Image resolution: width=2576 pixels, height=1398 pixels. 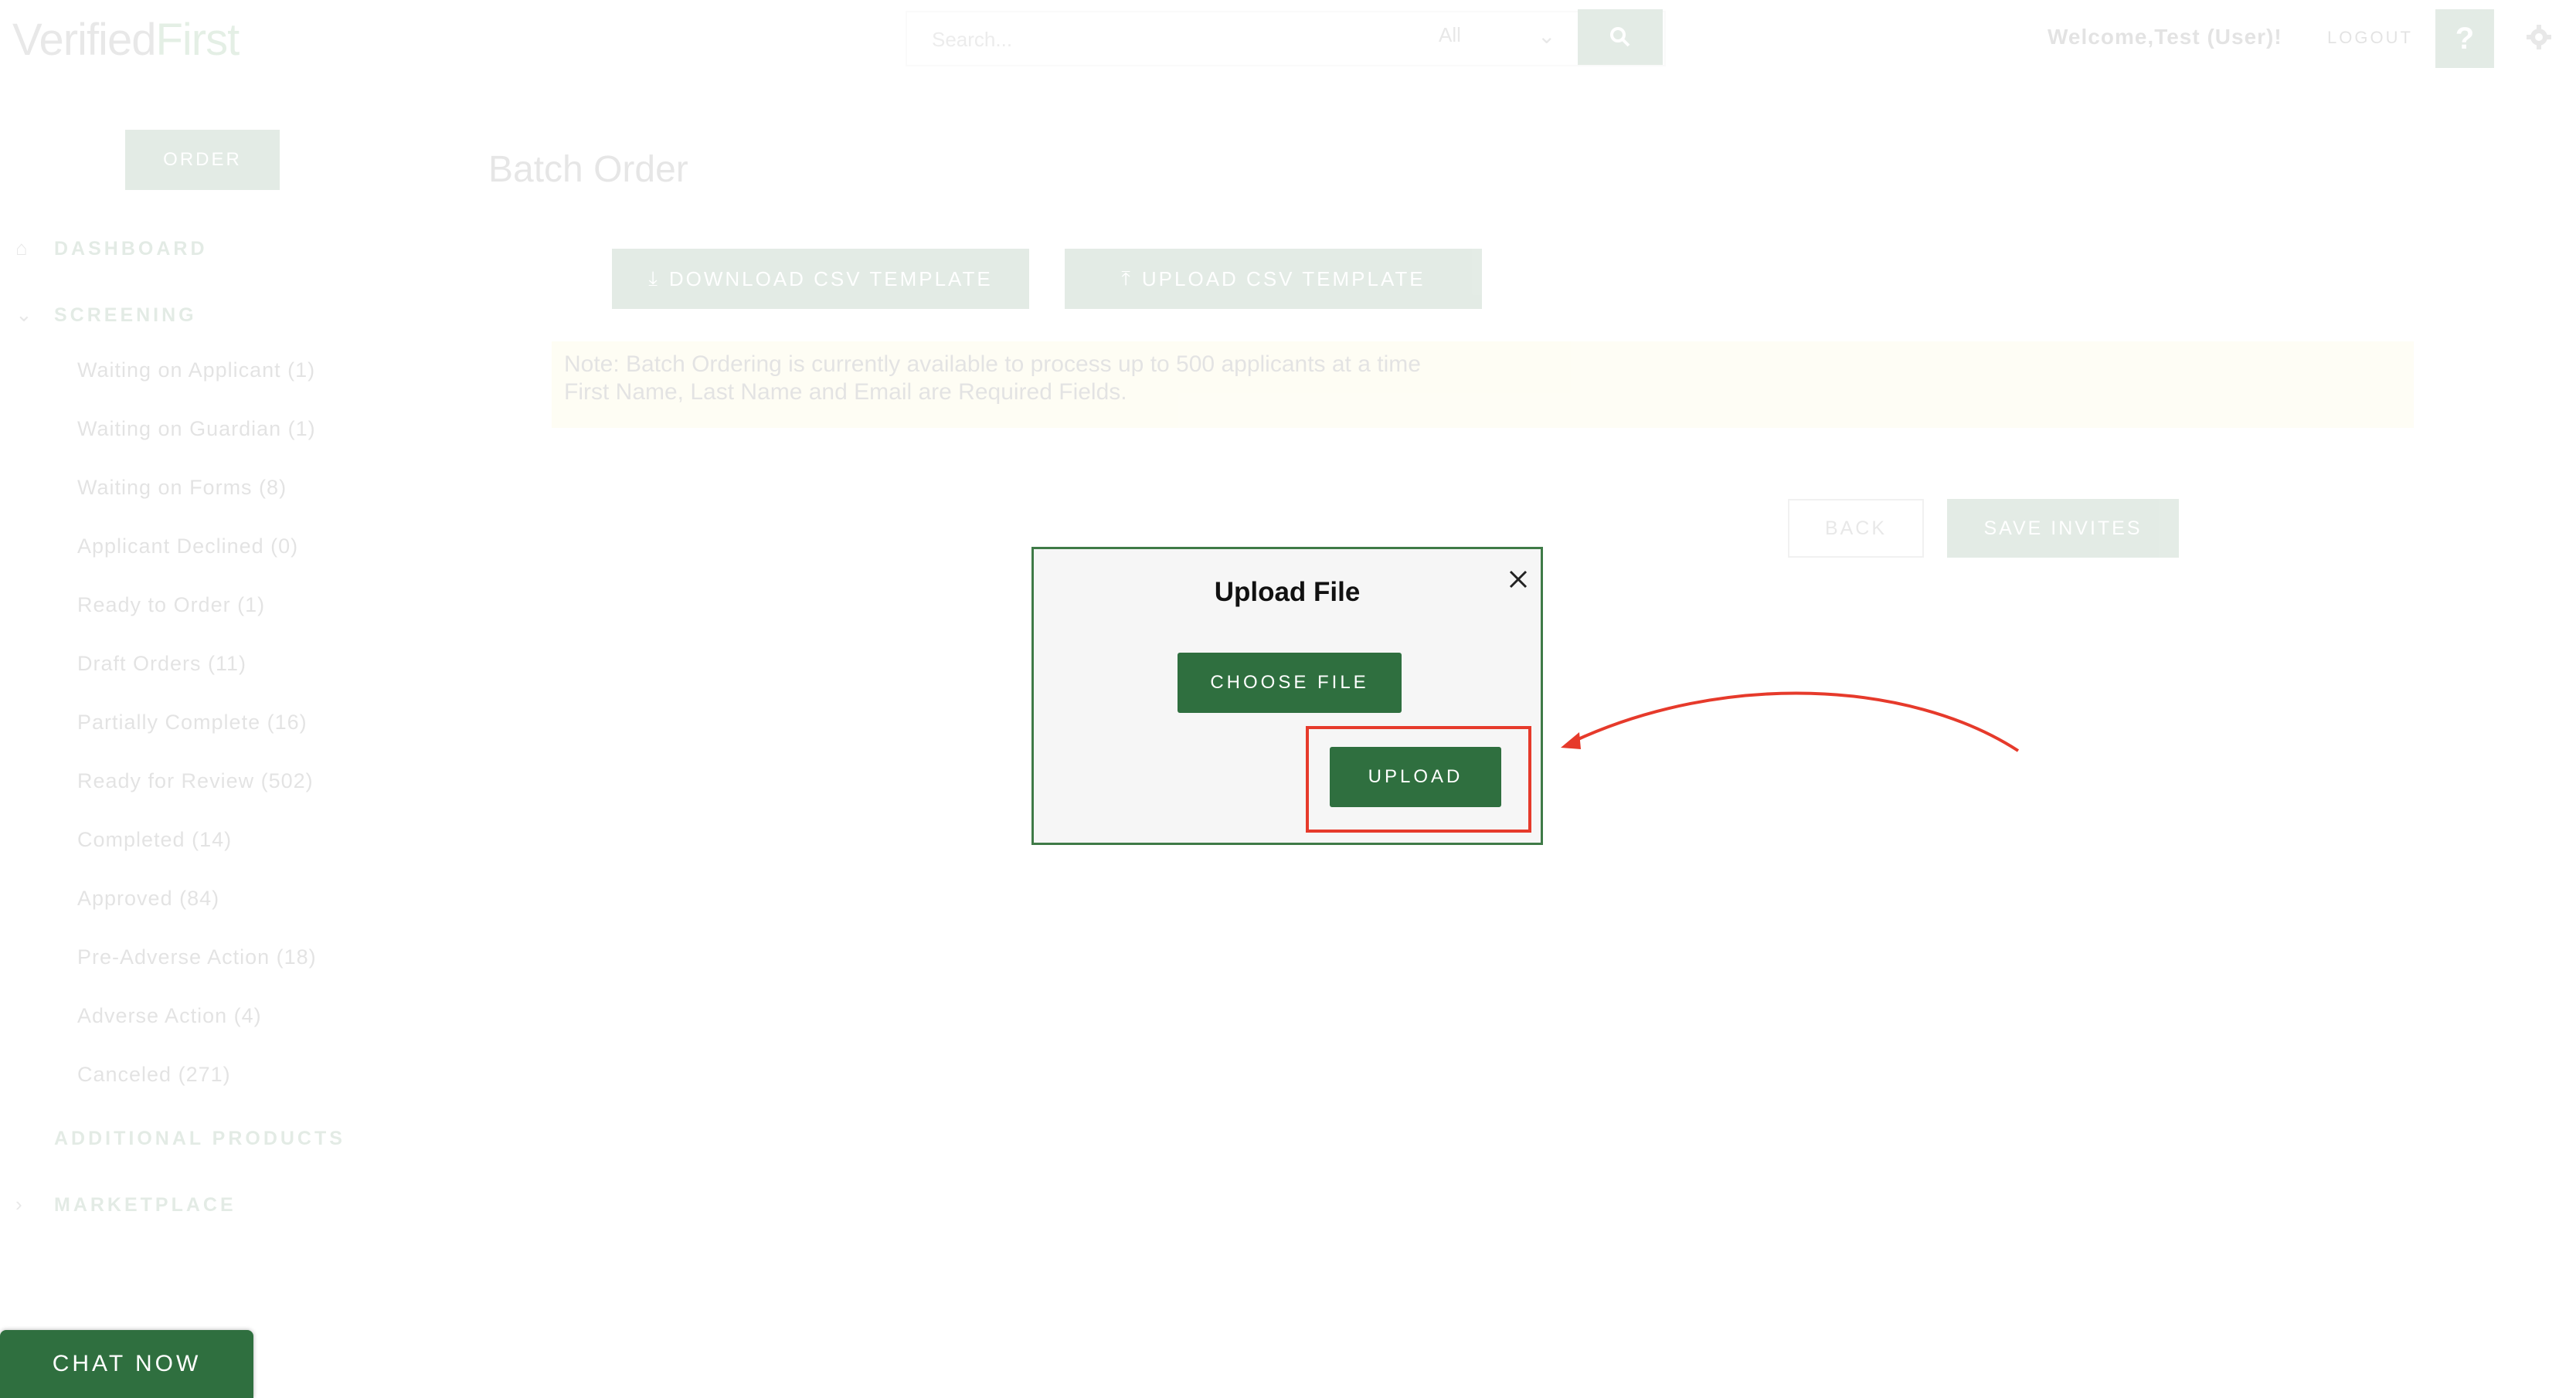 What do you see at coordinates (1518, 579) in the screenshot?
I see `close-icon` at bounding box center [1518, 579].